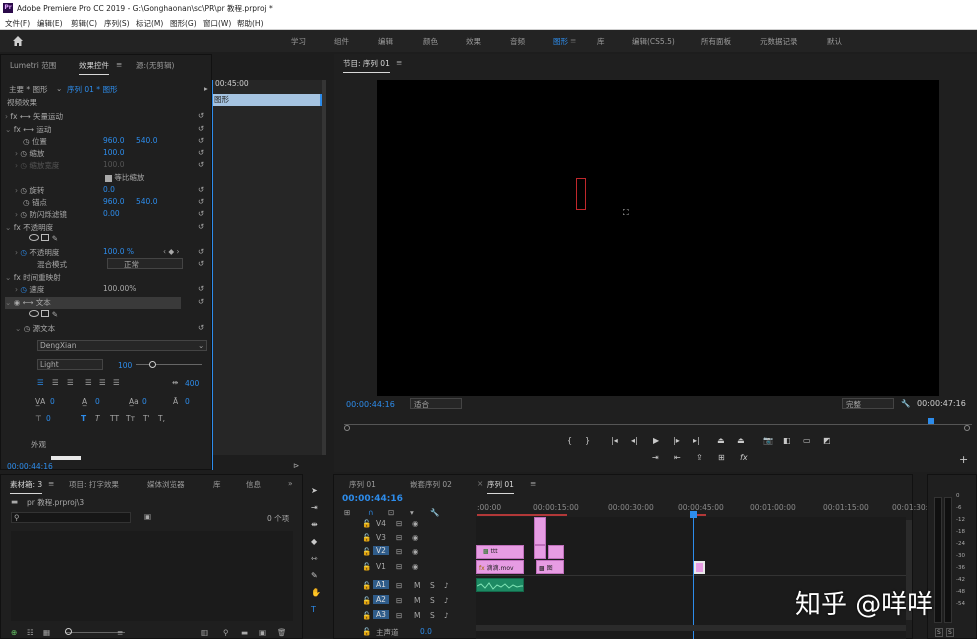 This screenshot has height=639, width=977. What do you see at coordinates (693, 578) in the screenshot?
I see `timeline-playhead-line` at bounding box center [693, 578].